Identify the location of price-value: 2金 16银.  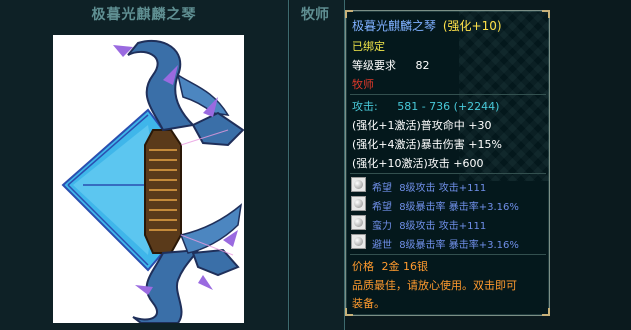
(405, 266).